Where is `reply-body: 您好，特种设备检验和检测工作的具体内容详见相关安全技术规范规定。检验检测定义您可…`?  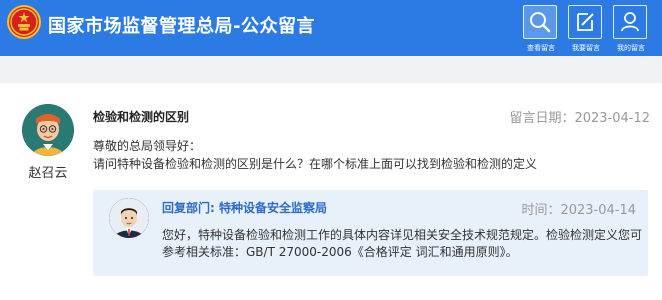
reply-body: 您好，特种设备检验和检测工作的具体内容详见相关安全技术规范规定。检验检测定义您可… is located at coordinates (402, 243).